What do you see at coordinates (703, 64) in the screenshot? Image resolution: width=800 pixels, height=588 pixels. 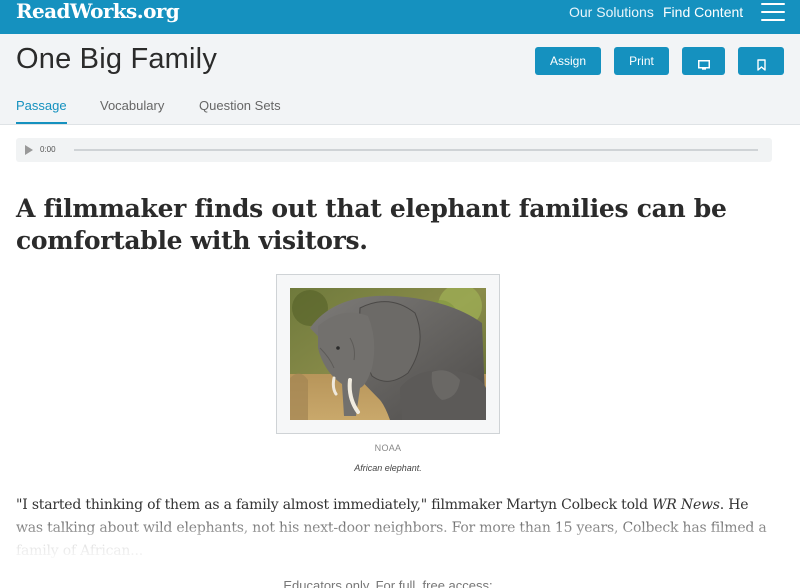 I see `monitor-icon` at bounding box center [703, 64].